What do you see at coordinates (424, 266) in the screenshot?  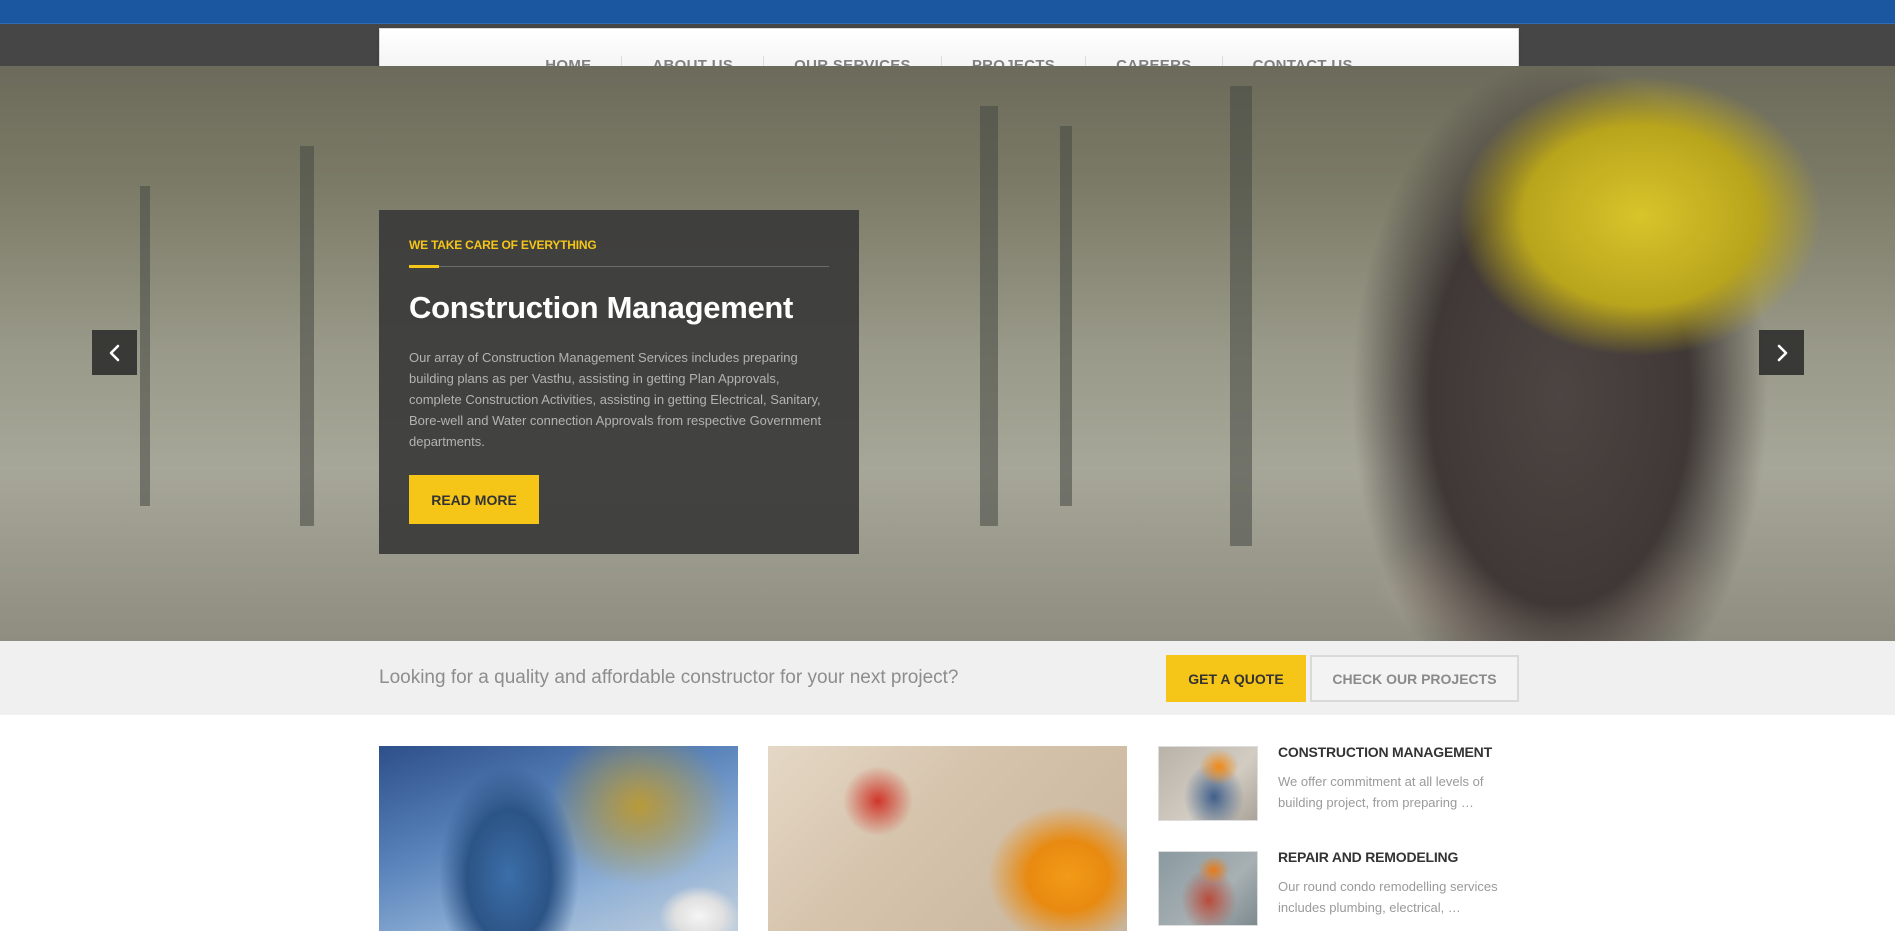 I see `tagline-divider-accent` at bounding box center [424, 266].